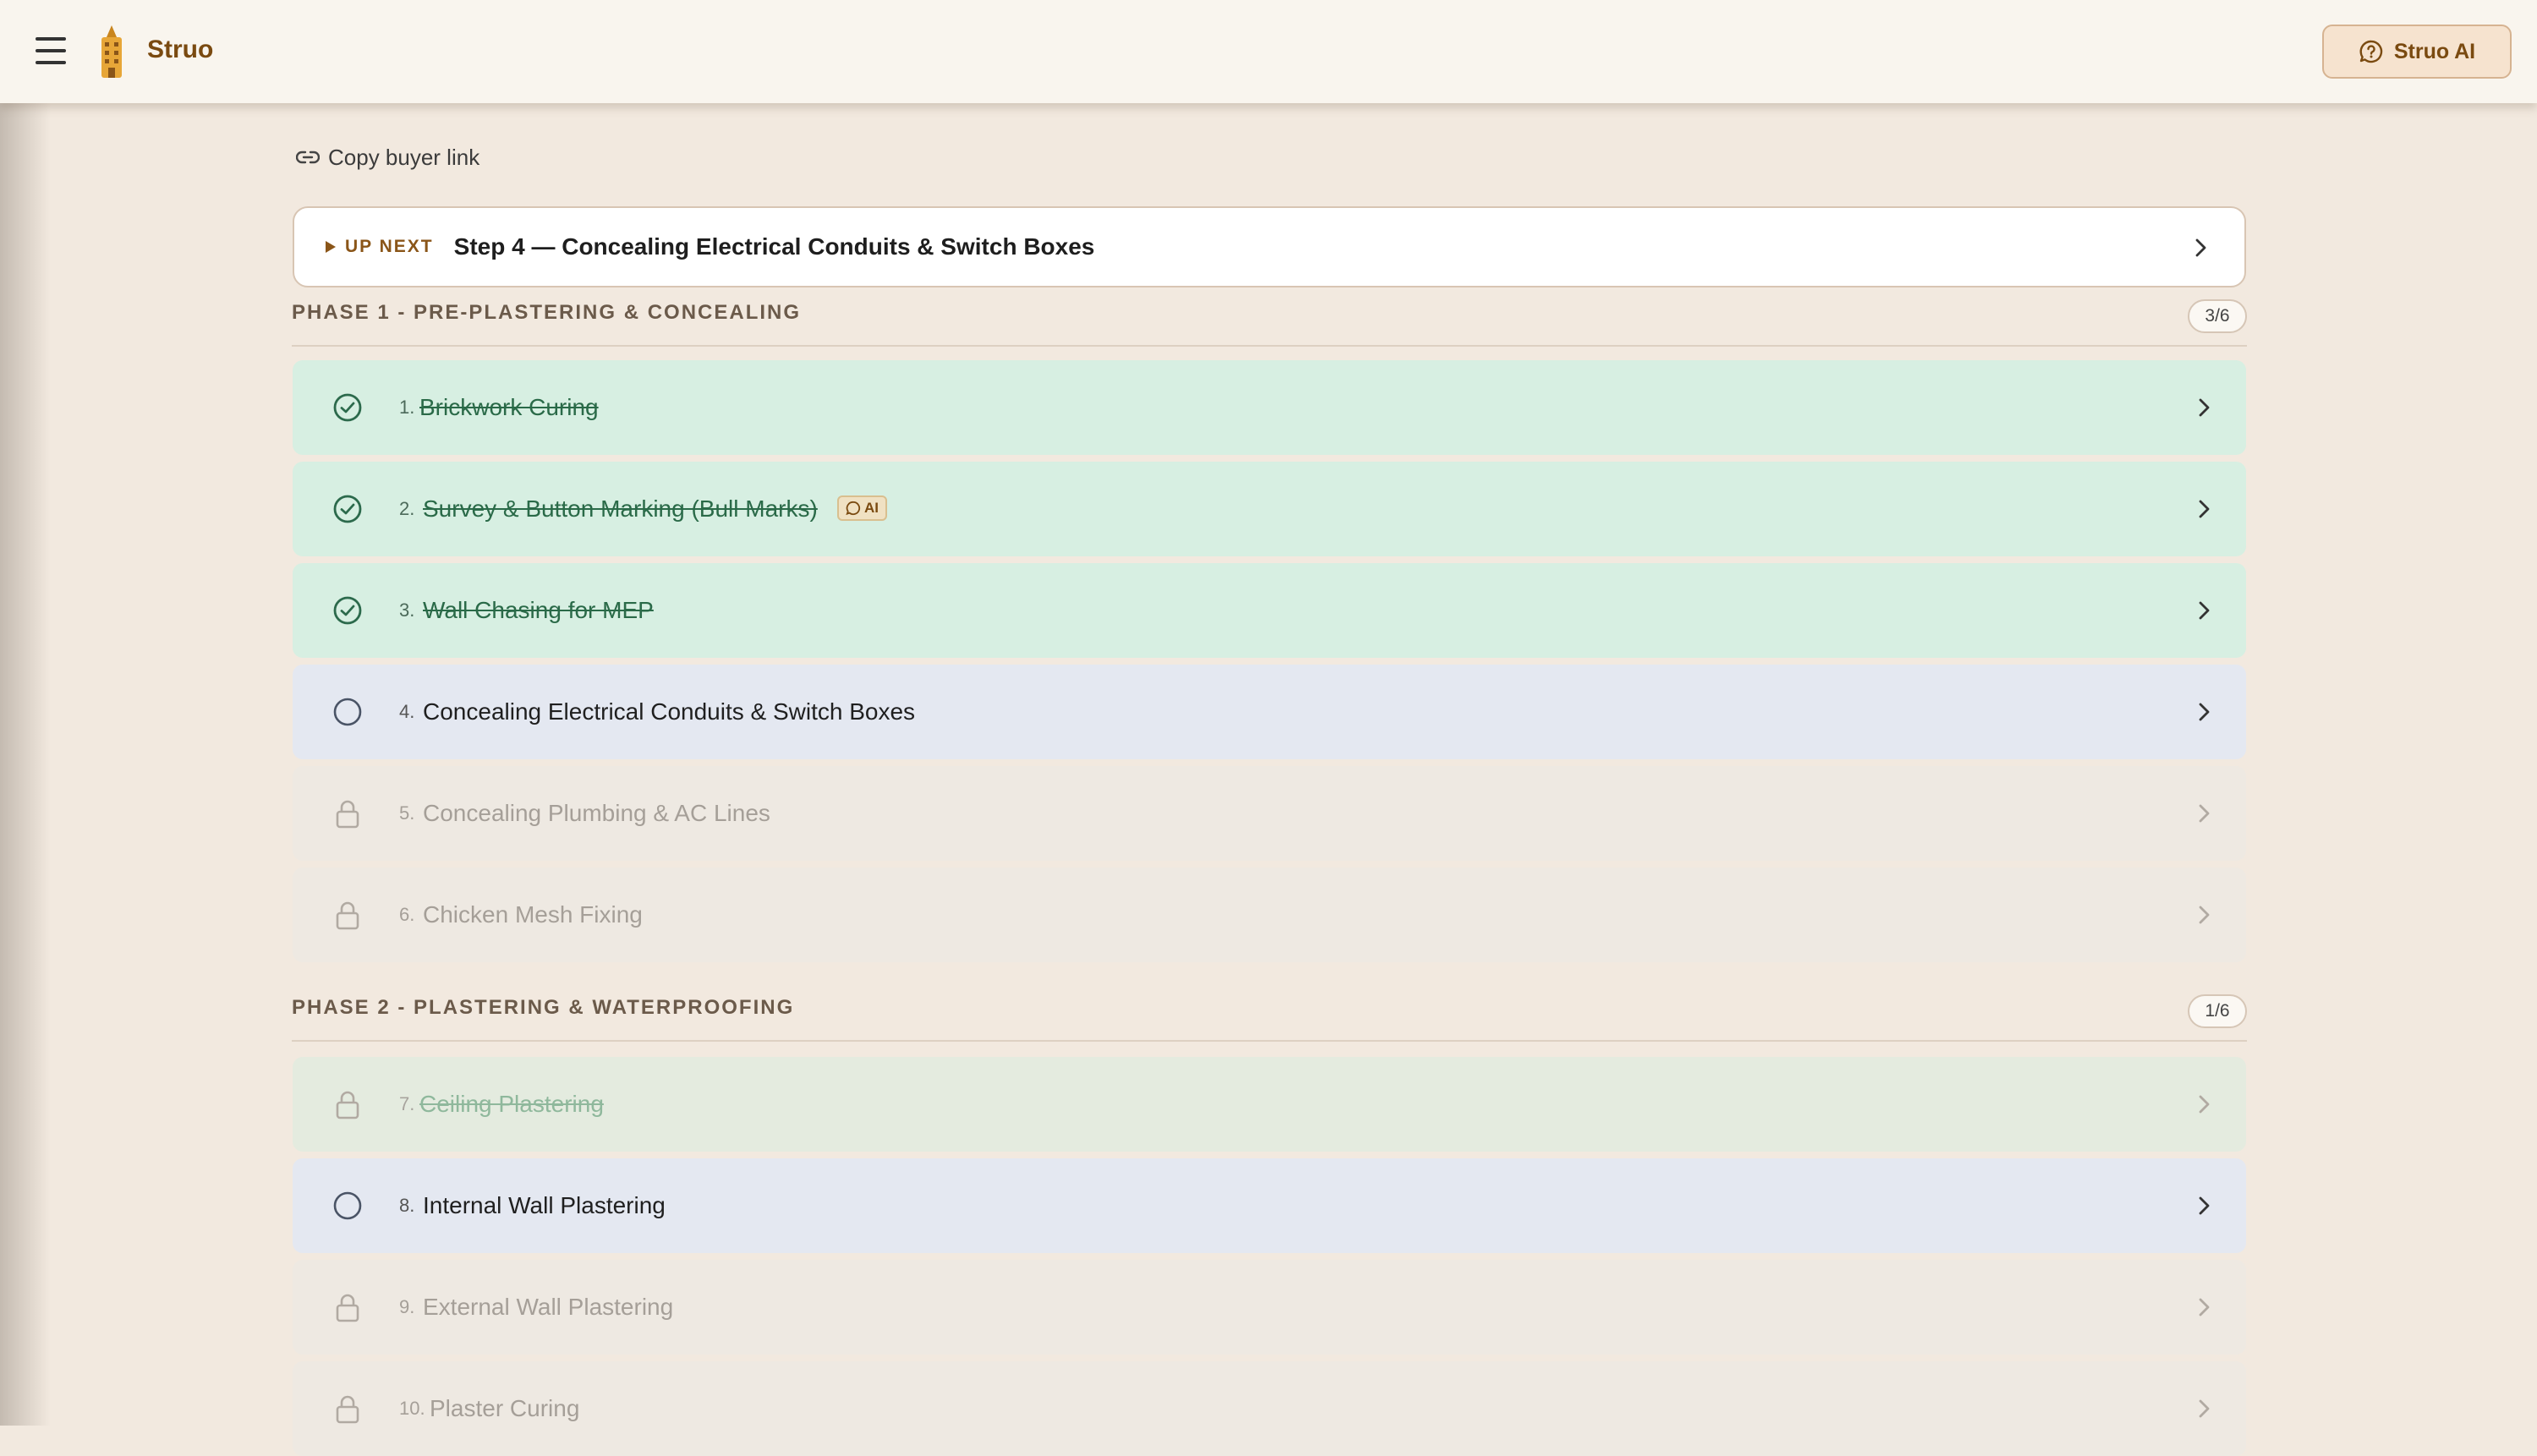  Describe the element at coordinates (548, 1307) in the screenshot. I see `step-label: External Wall Plastering` at that location.